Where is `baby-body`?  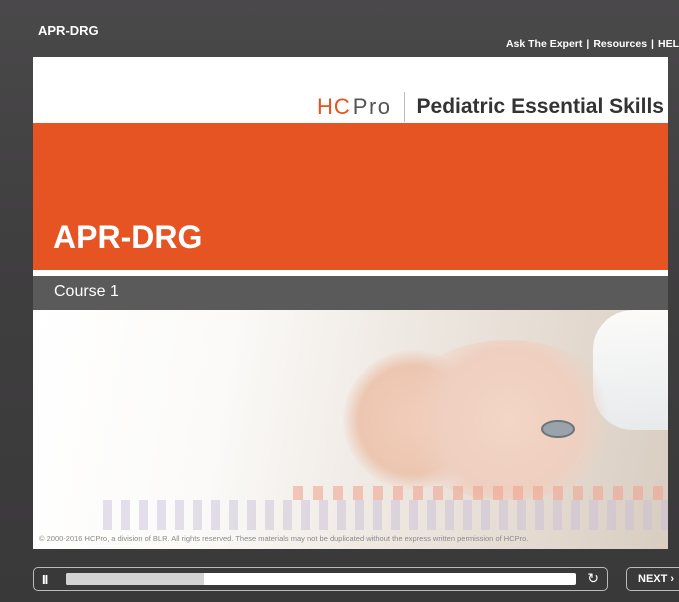 baby-body is located at coordinates (508, 420).